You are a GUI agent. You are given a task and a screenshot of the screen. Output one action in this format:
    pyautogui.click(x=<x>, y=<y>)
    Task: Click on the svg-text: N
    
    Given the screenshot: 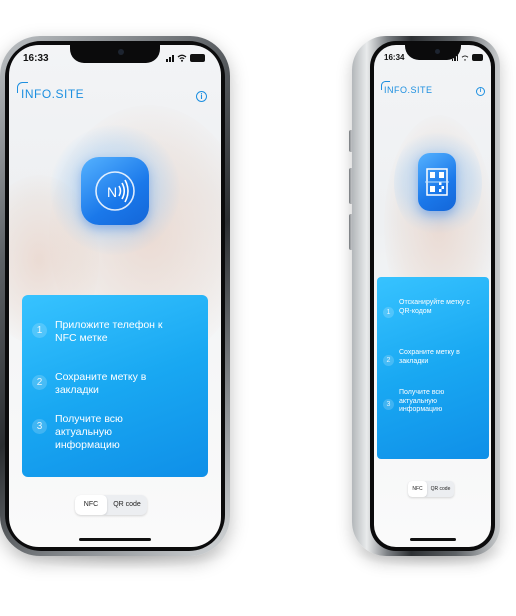 What is the action you would take?
    pyautogui.click(x=112, y=192)
    